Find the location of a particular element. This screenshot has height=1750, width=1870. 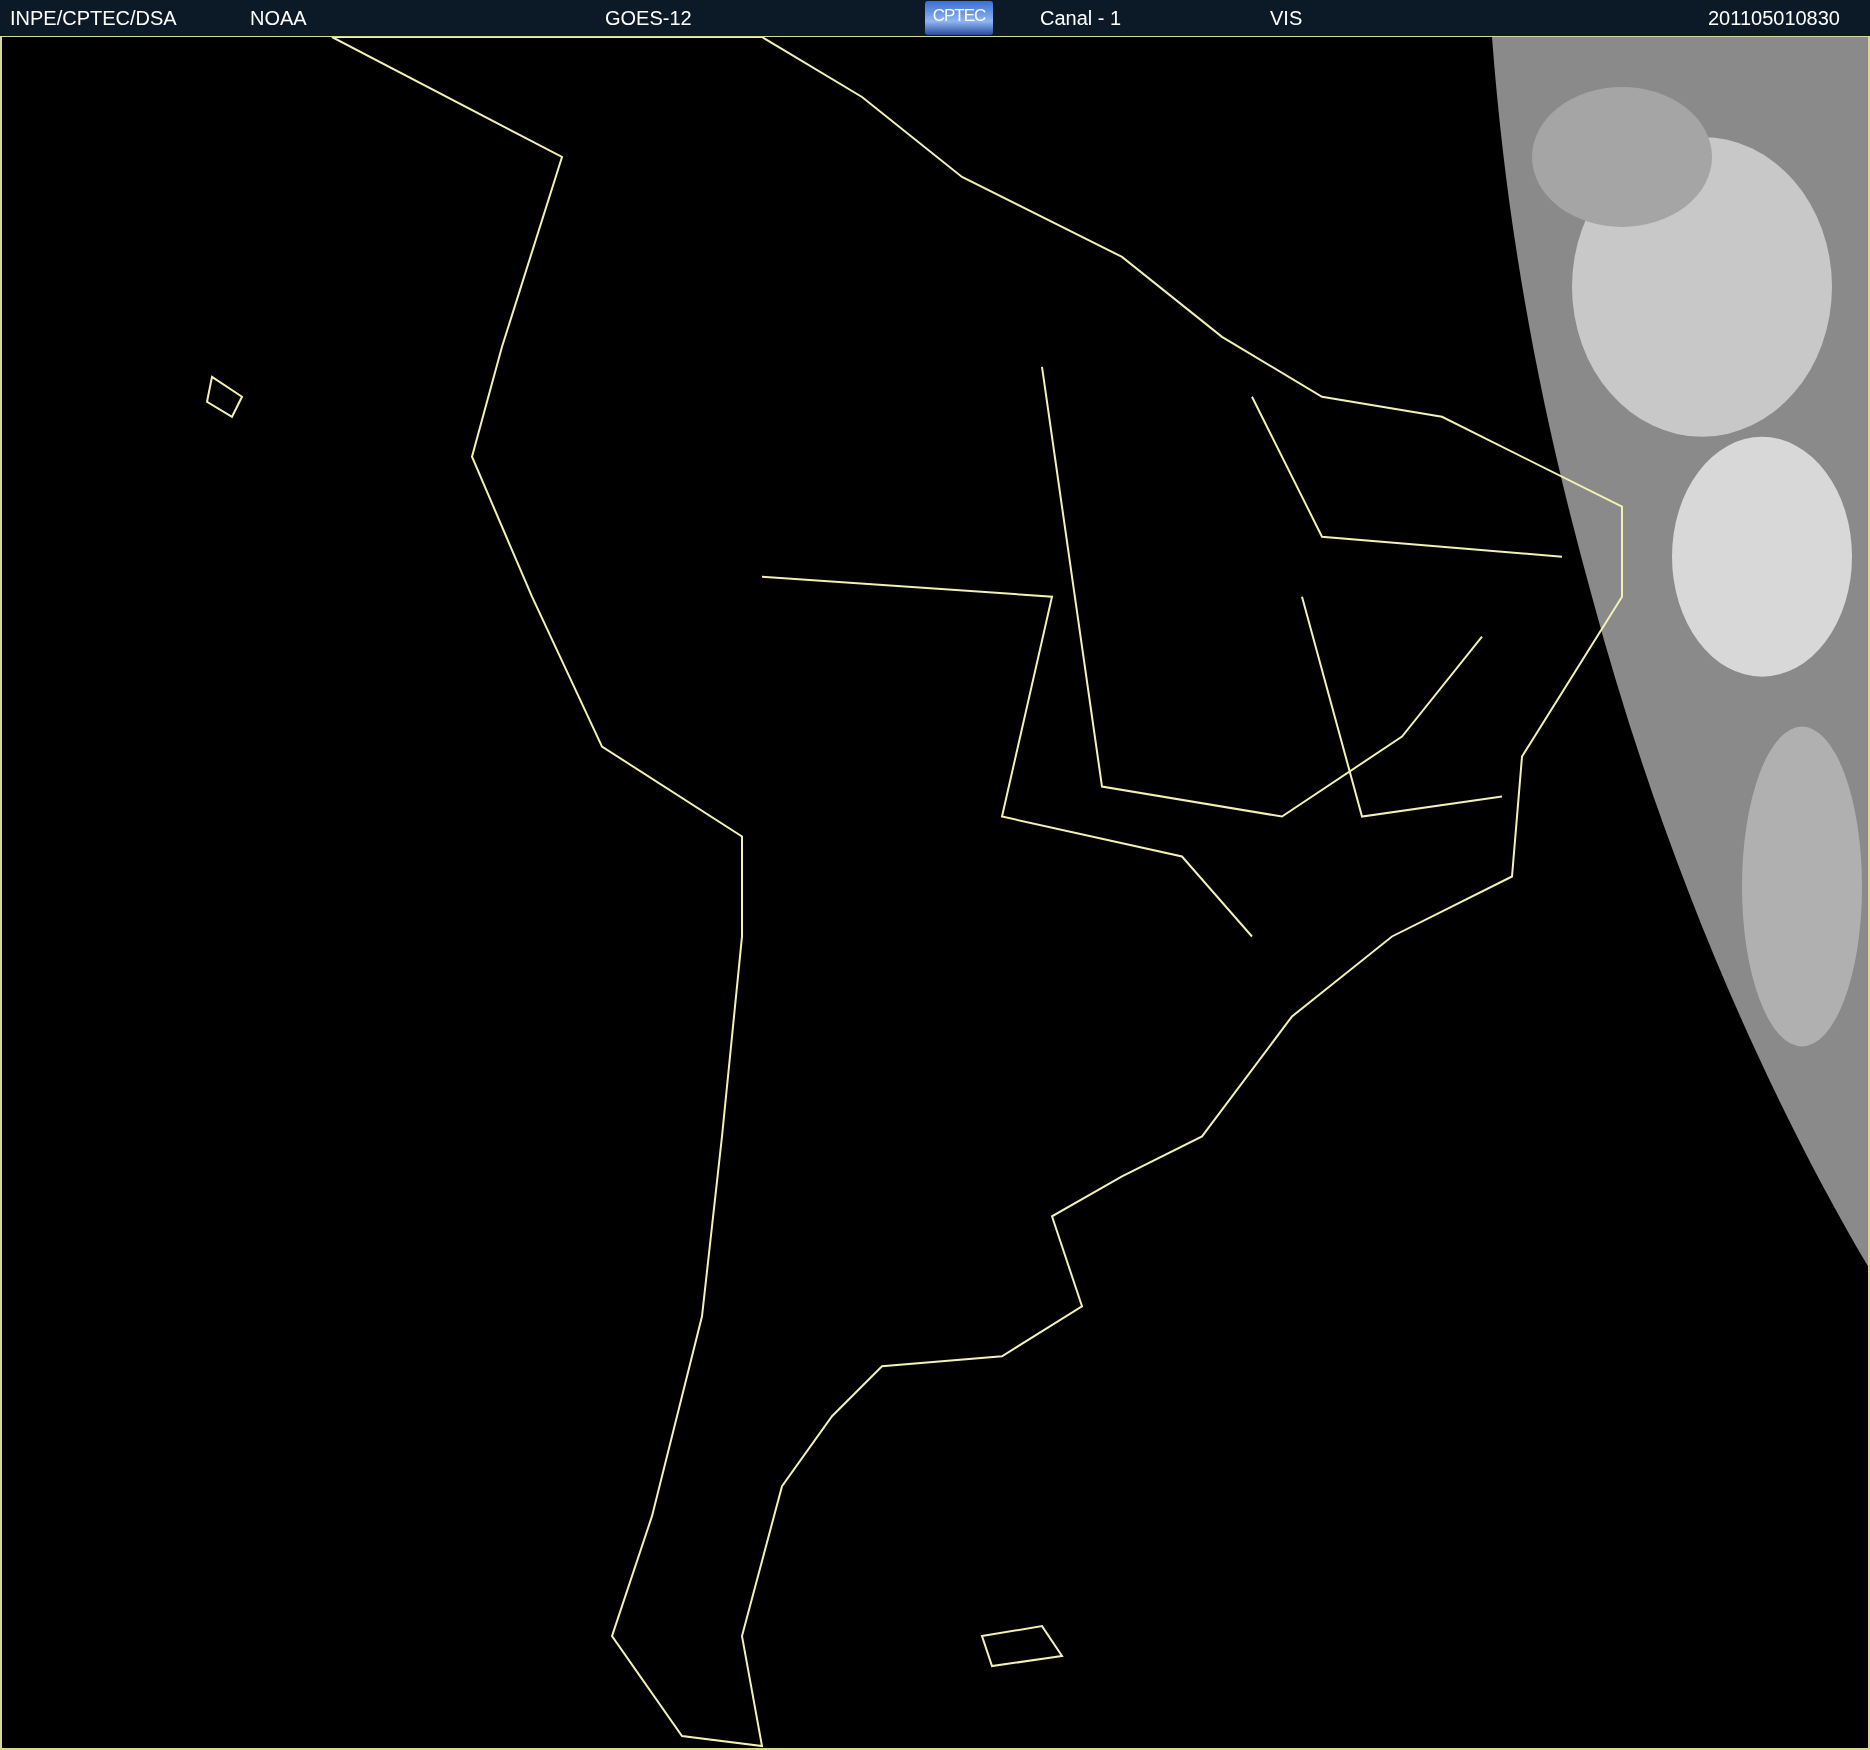

header-label: 201105010830 is located at coordinates (1774, 18).